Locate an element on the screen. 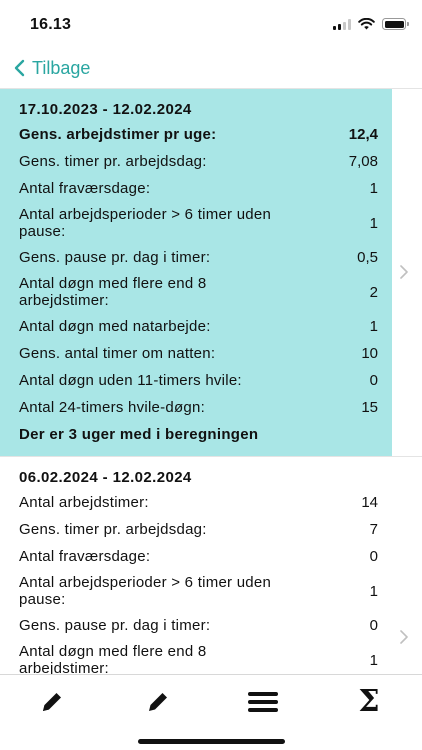  stat-row: Antal 24-timers hvile-døgn: 15 is located at coordinates (198, 407).